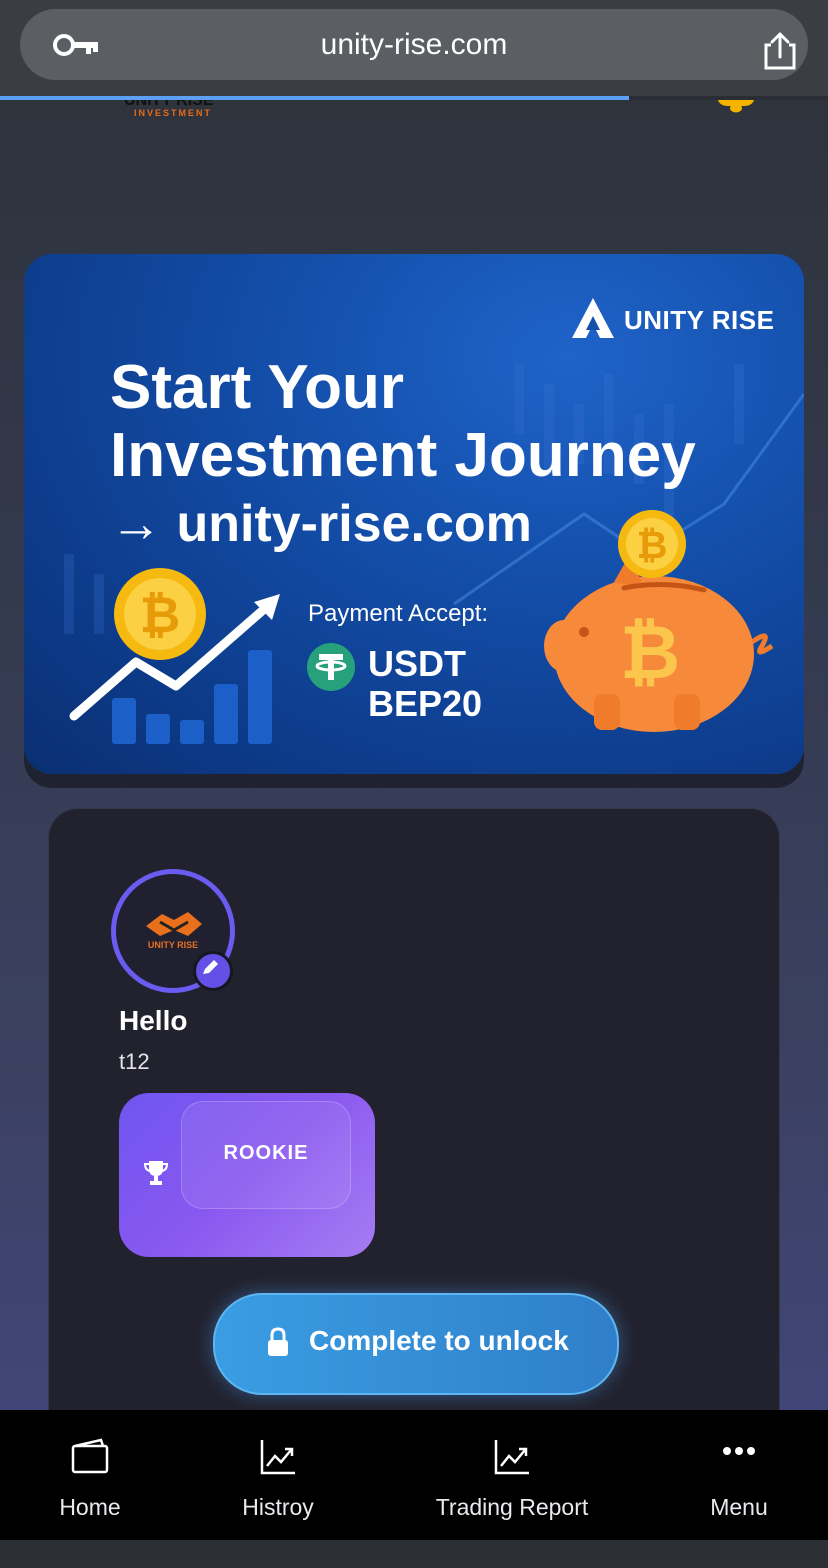  What do you see at coordinates (739, 1507) in the screenshot?
I see `nav-menu-label: Menu` at bounding box center [739, 1507].